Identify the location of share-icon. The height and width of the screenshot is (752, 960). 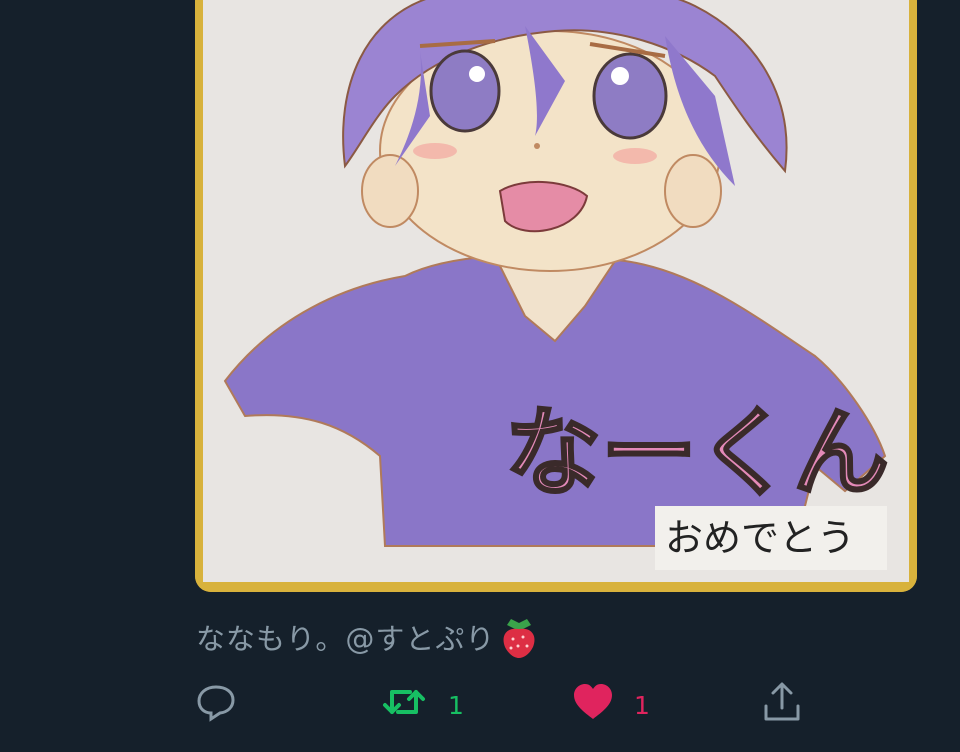
(782, 705).